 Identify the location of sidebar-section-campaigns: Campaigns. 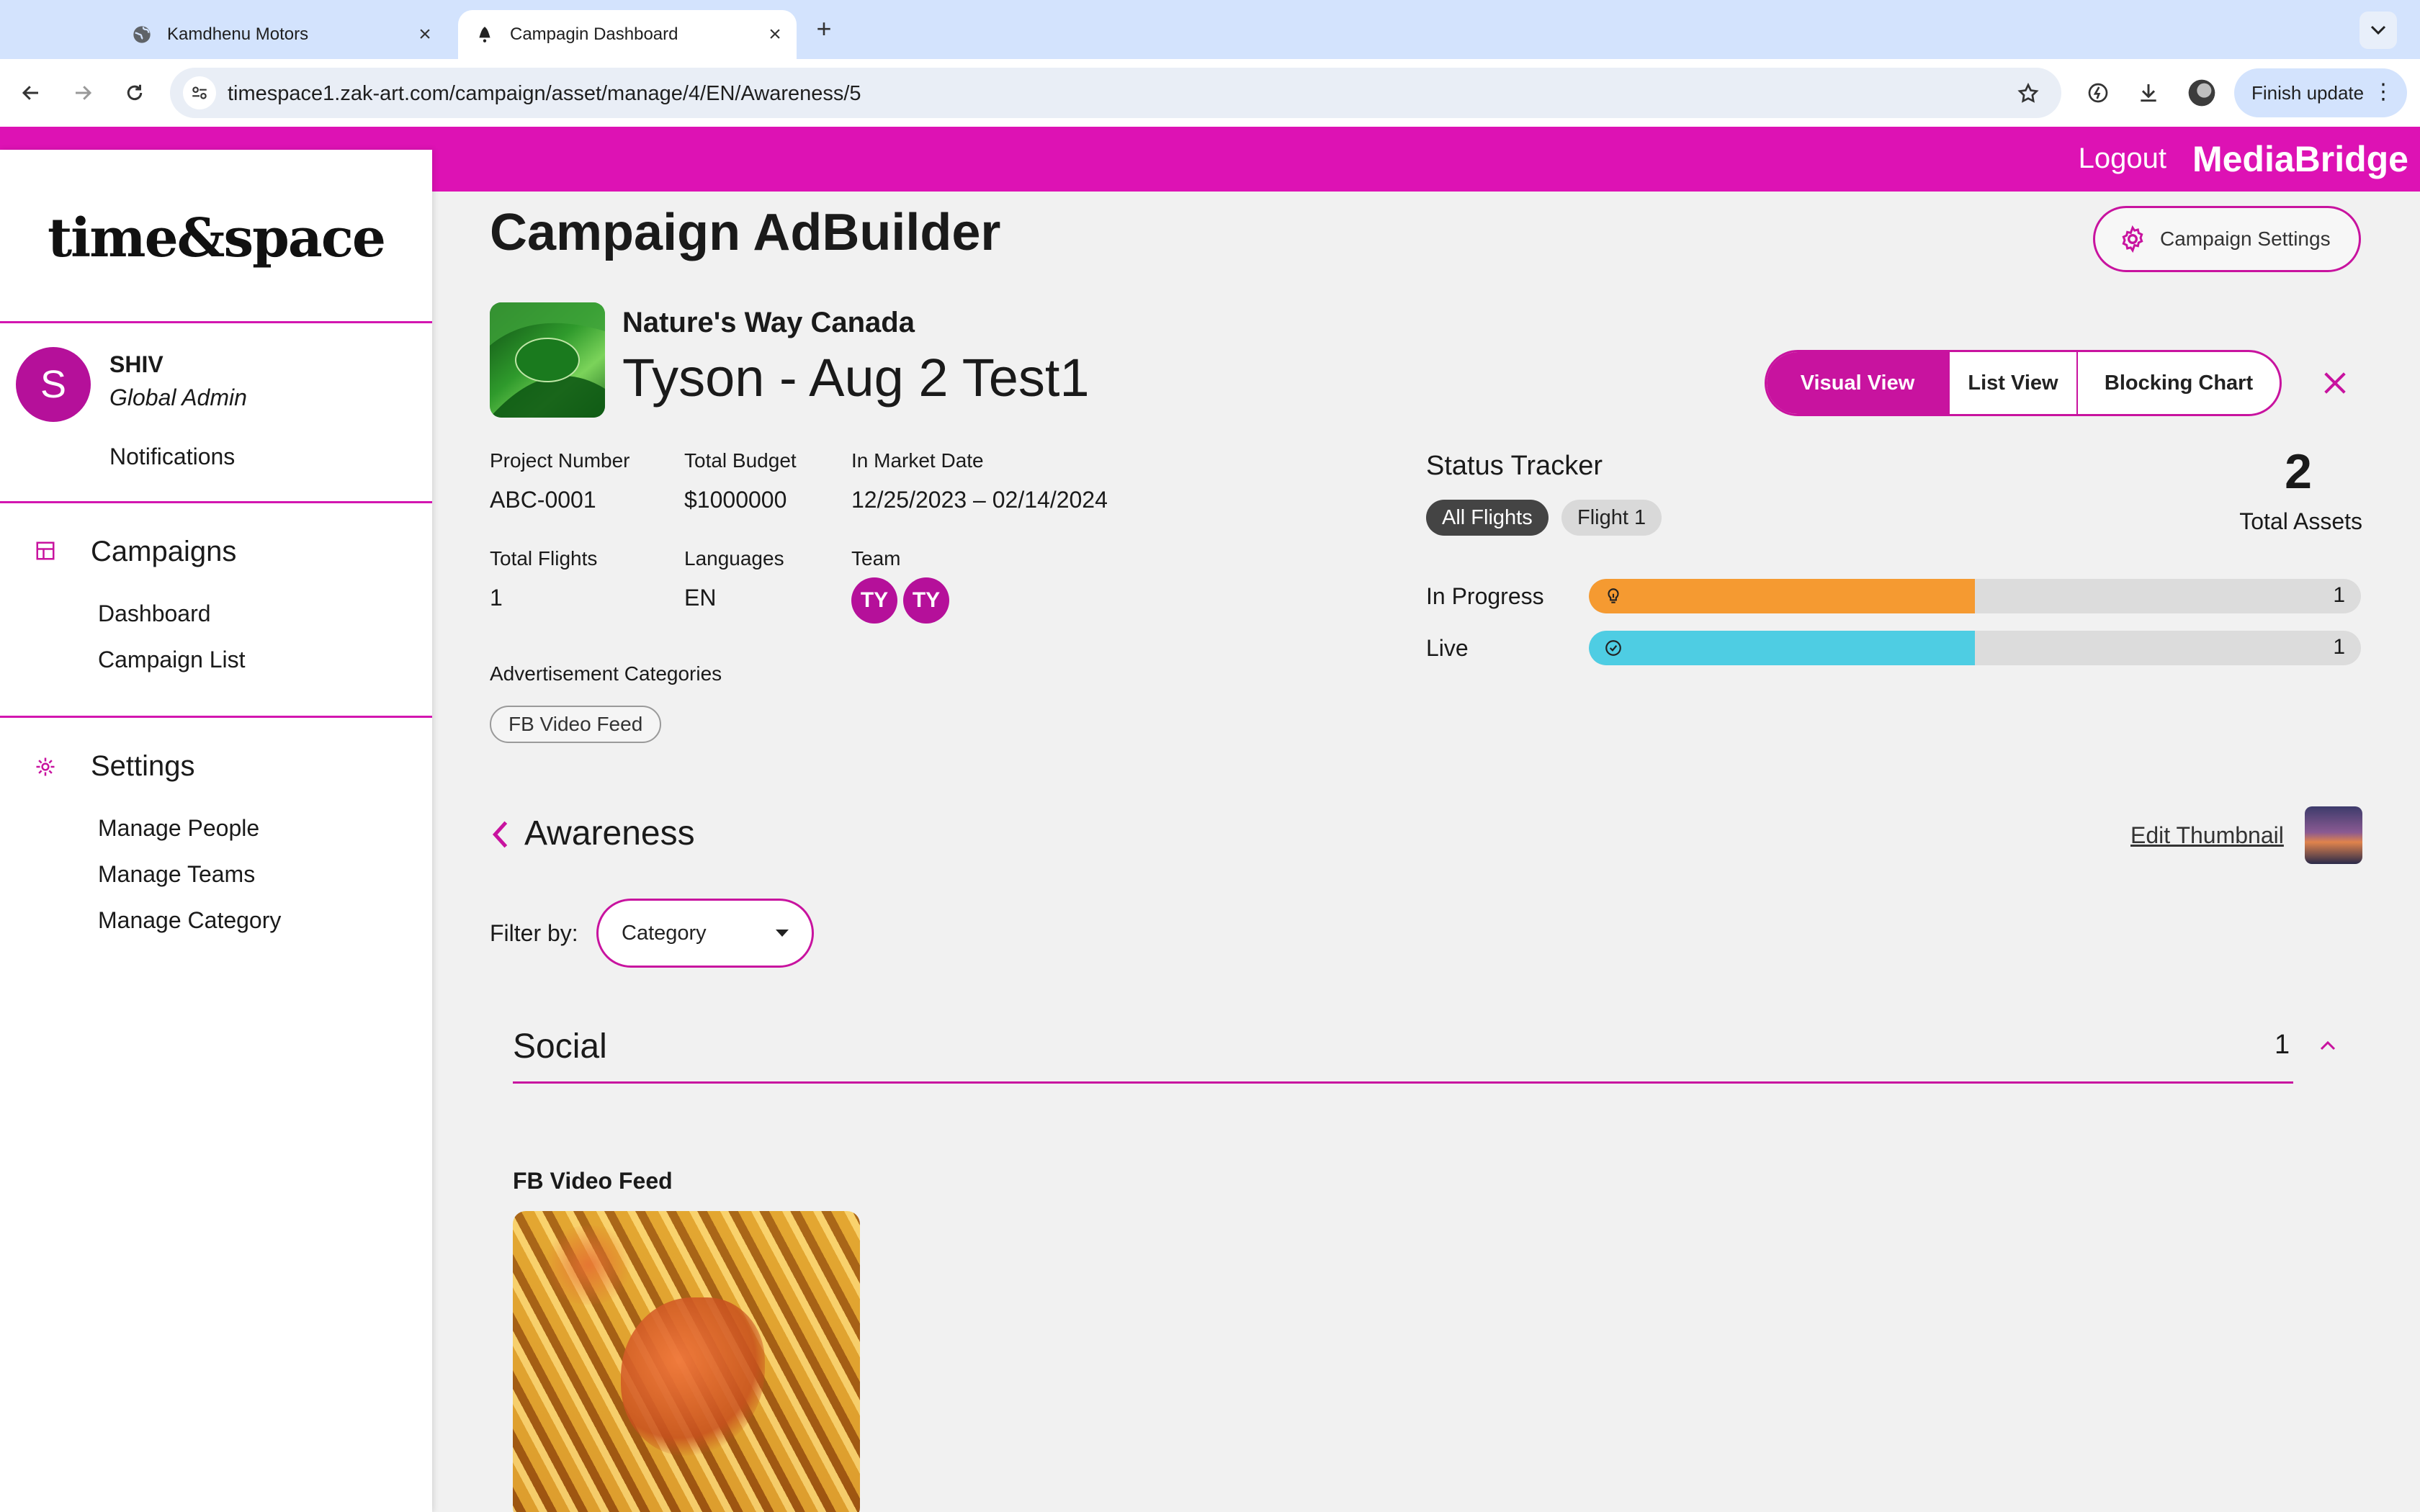
(163, 552).